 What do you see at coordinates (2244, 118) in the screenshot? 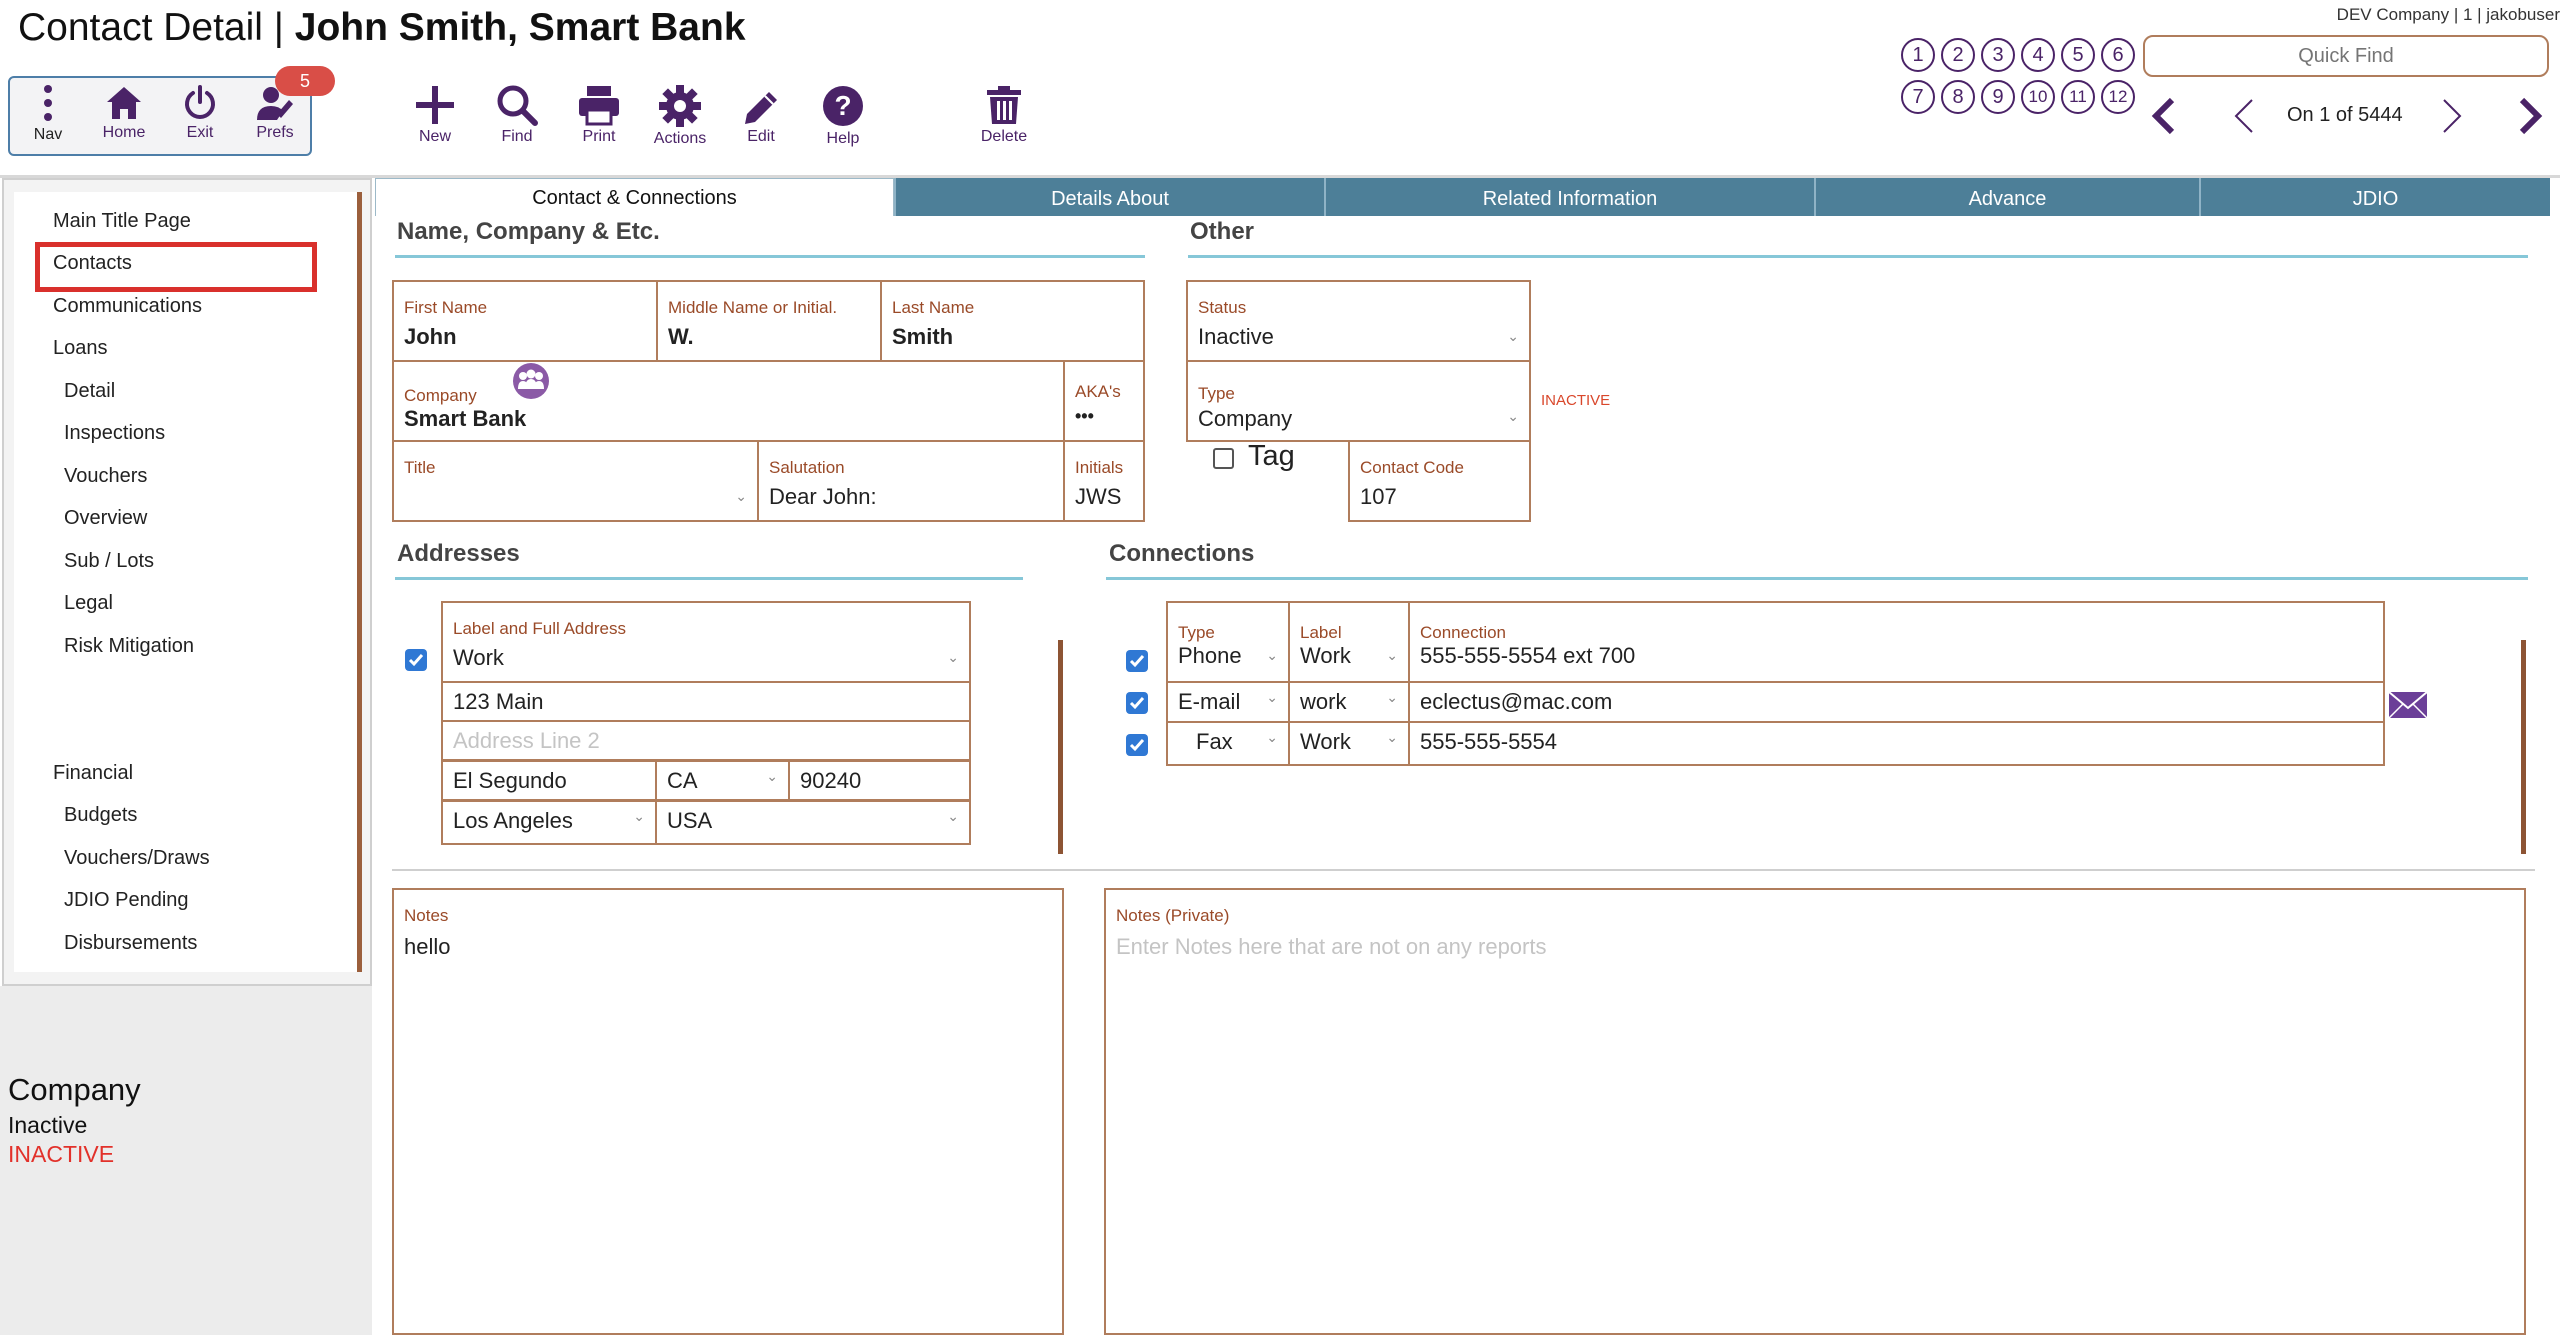
I see `previous-record-button` at bounding box center [2244, 118].